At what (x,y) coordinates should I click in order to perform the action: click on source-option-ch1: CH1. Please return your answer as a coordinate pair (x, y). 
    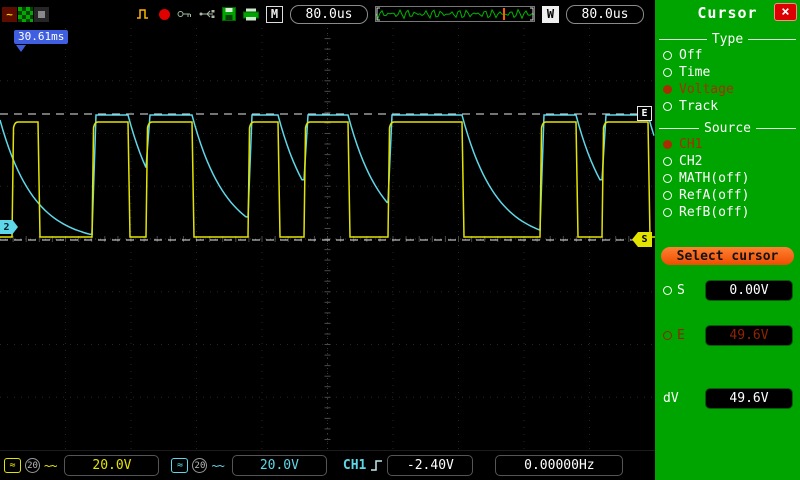
    Looking at the image, I should click on (727, 144).